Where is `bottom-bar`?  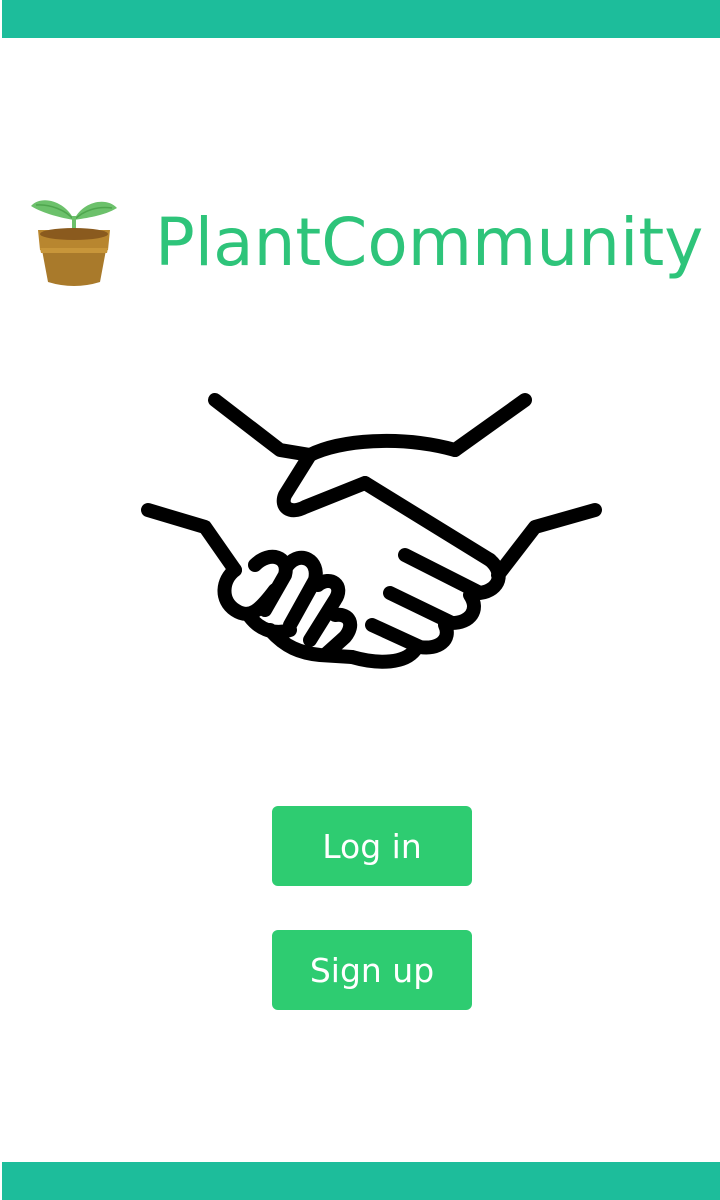
bottom-bar is located at coordinates (361, 1181).